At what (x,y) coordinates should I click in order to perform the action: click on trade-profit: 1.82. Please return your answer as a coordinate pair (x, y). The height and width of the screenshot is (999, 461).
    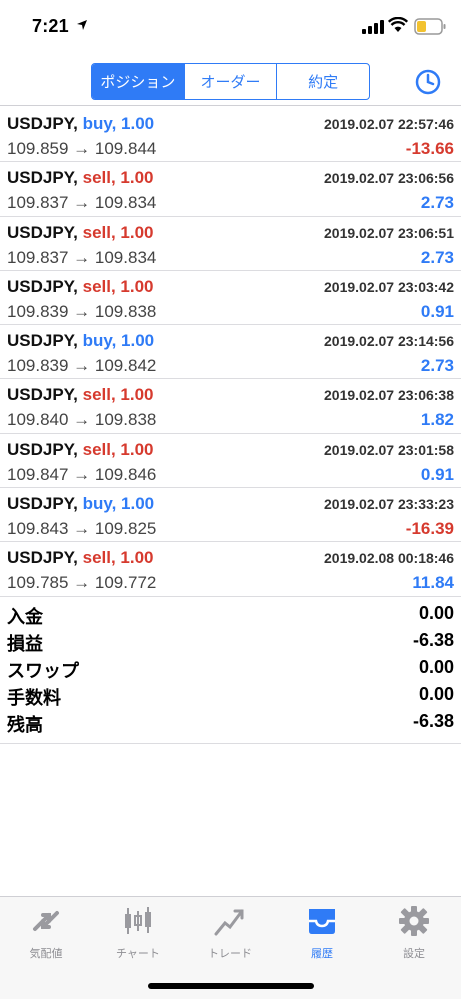
    Looking at the image, I should click on (437, 420).